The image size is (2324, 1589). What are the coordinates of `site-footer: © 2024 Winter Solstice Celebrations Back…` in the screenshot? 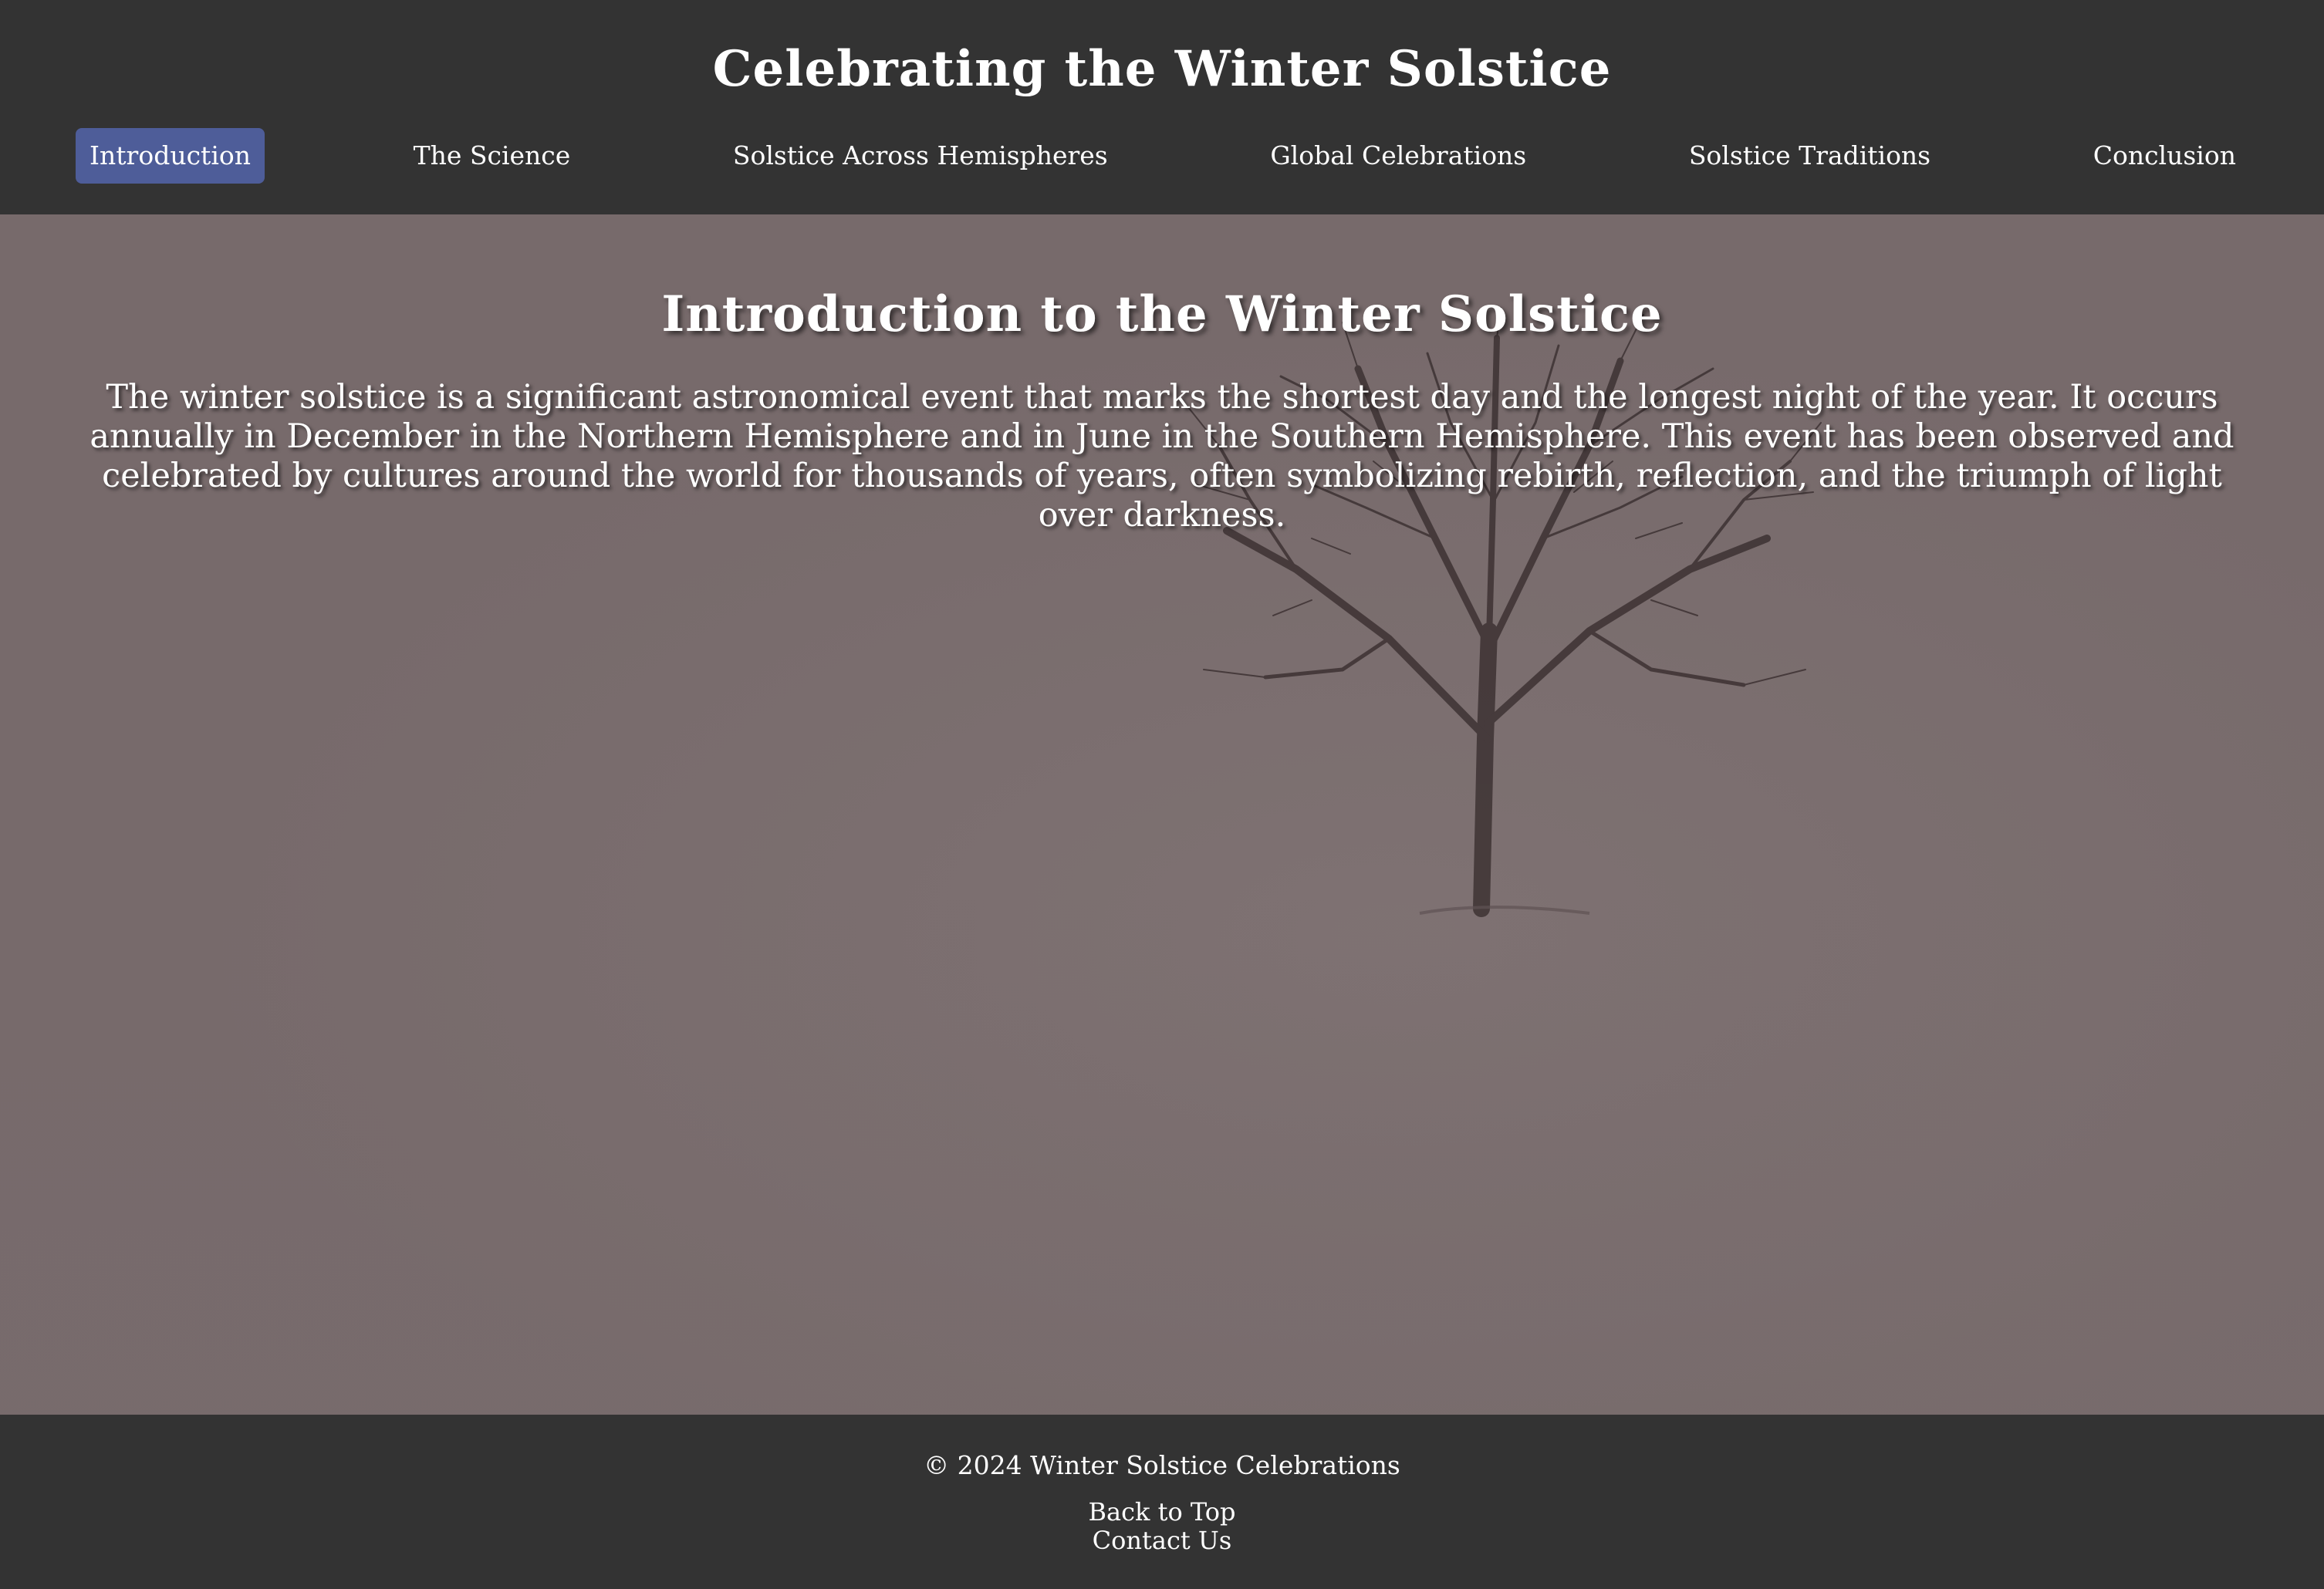 It's located at (1162, 1502).